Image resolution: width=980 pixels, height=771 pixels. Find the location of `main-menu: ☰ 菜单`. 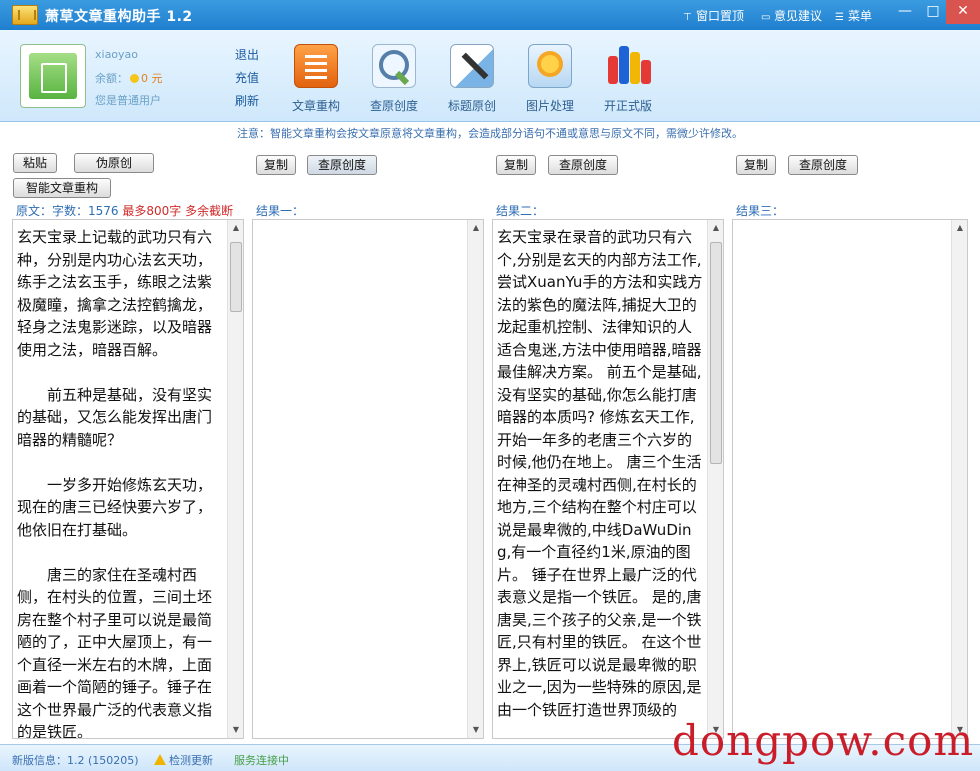

main-menu: ☰ 菜单 is located at coordinates (853, 15).